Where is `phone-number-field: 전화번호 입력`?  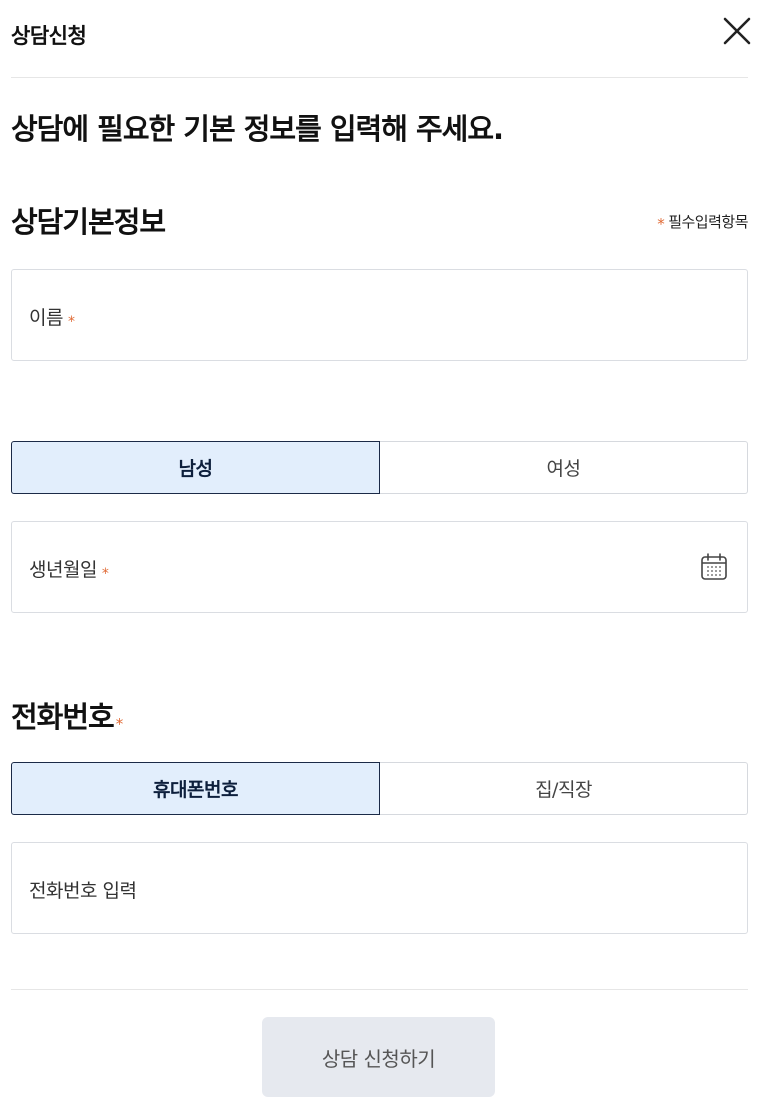 phone-number-field: 전화번호 입력 is located at coordinates (379, 888).